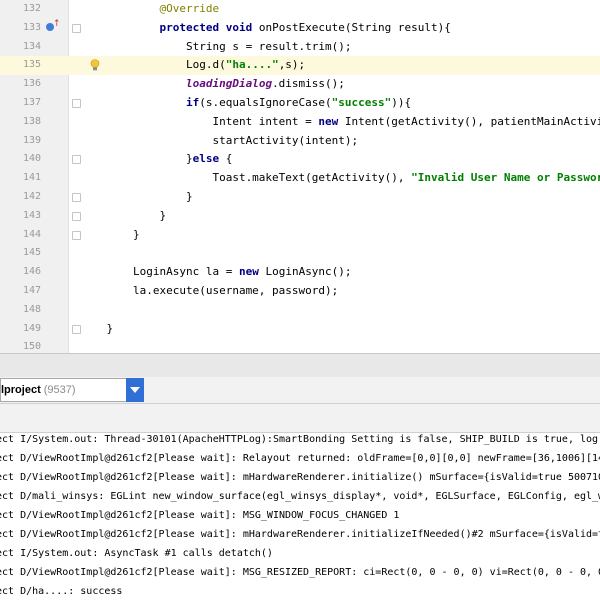 Image resolution: width=600 pixels, height=601 pixels. I want to click on code-token: new, so click(331, 121).